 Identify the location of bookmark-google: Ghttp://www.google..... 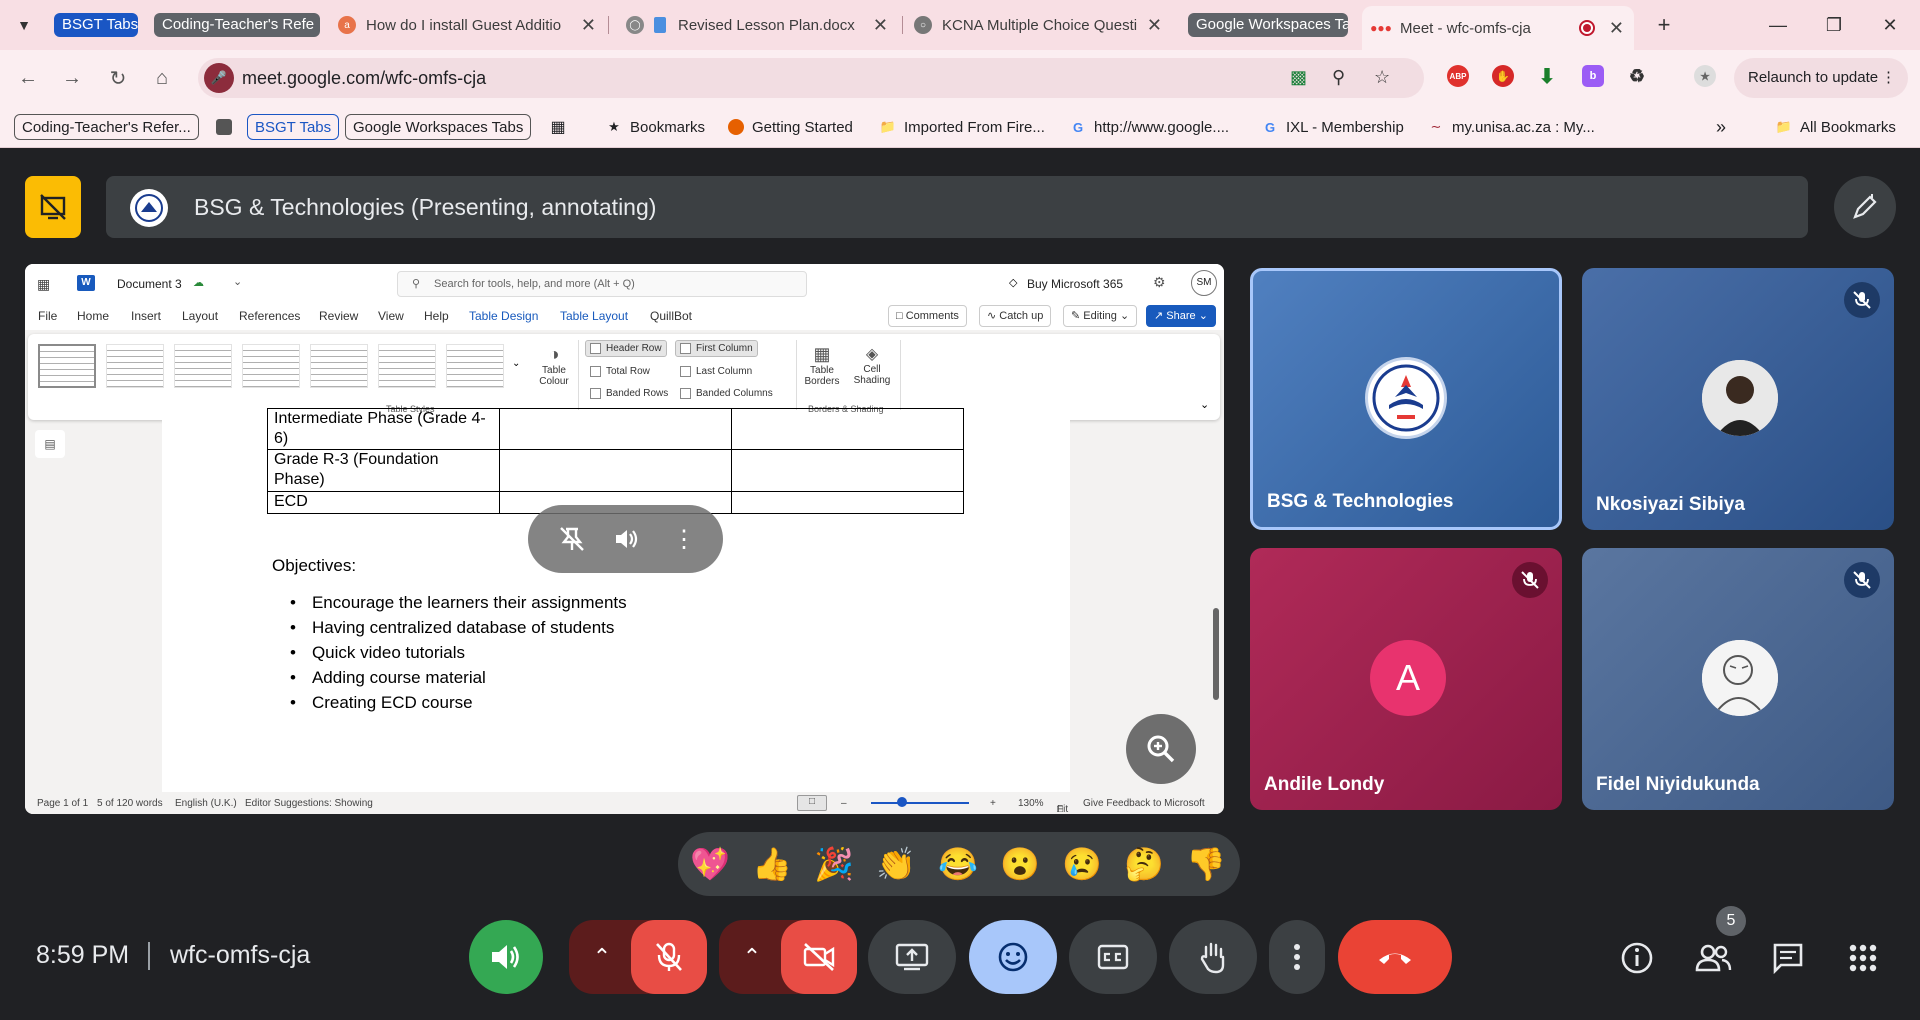
(1149, 127).